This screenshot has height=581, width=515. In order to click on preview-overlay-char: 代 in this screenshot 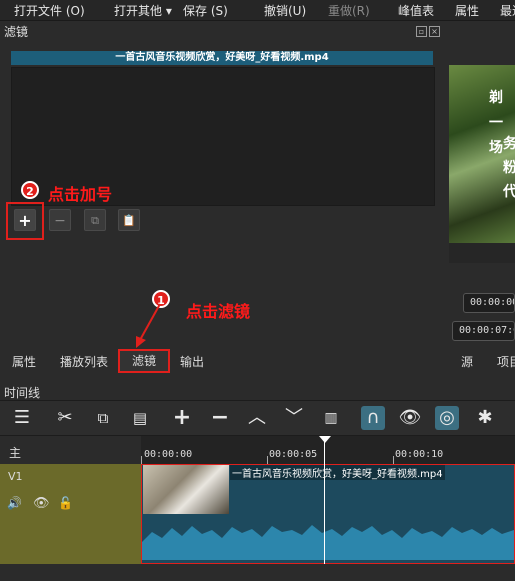, I will do `click(509, 192)`.